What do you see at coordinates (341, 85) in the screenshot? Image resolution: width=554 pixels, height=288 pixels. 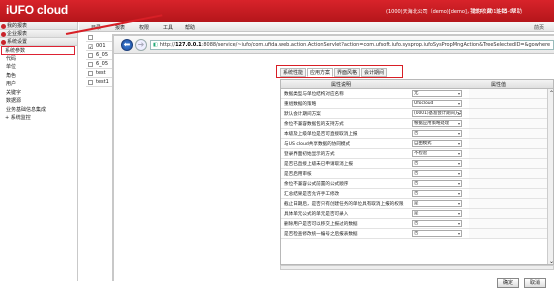 I see `column-header-description: 属性说明` at bounding box center [341, 85].